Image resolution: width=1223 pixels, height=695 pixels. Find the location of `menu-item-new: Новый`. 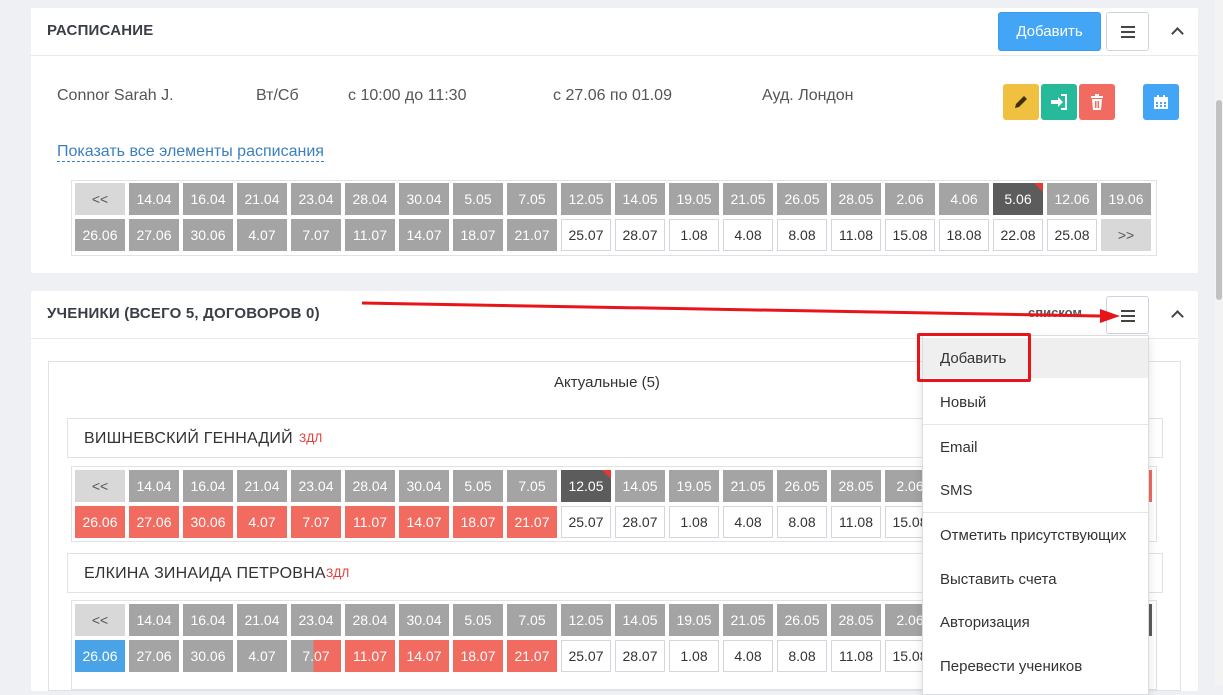

menu-item-new: Новый is located at coordinates (1035, 402).